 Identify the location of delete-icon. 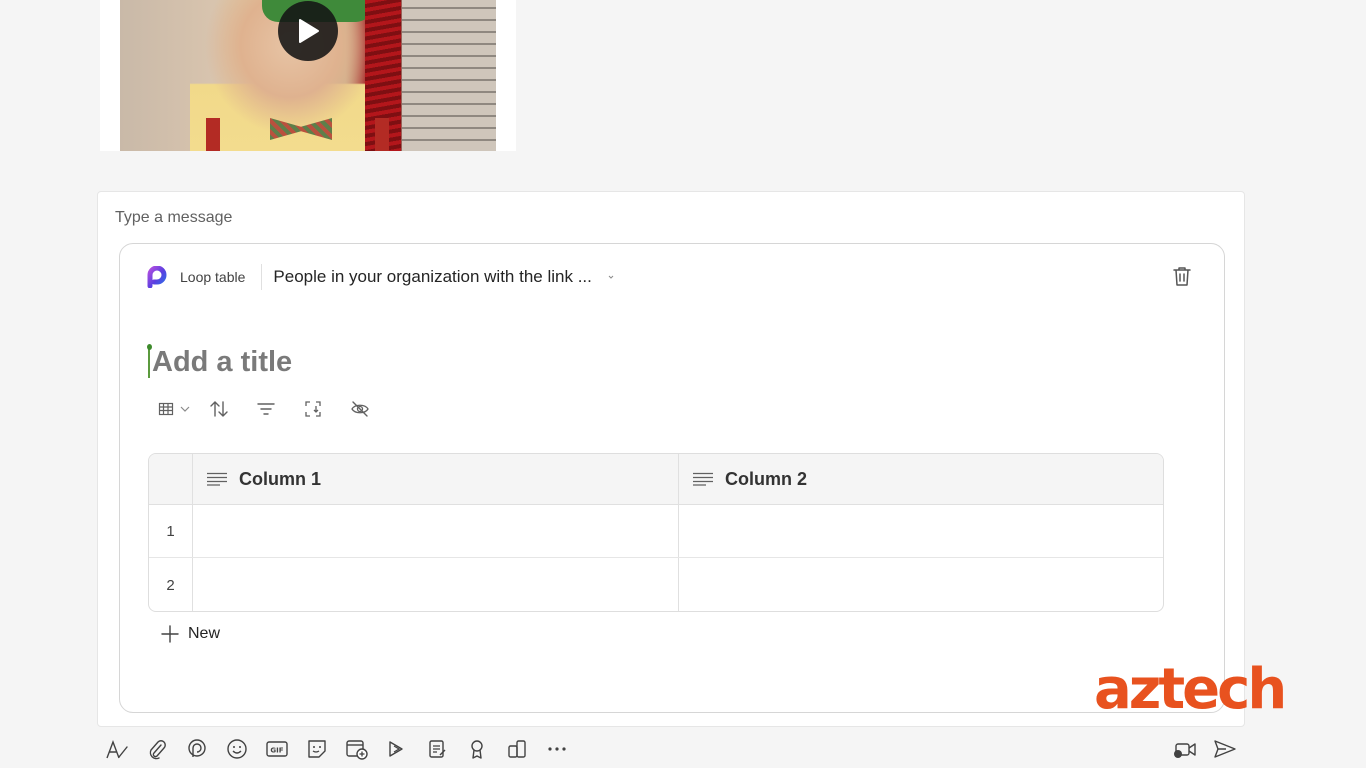
(1182, 276).